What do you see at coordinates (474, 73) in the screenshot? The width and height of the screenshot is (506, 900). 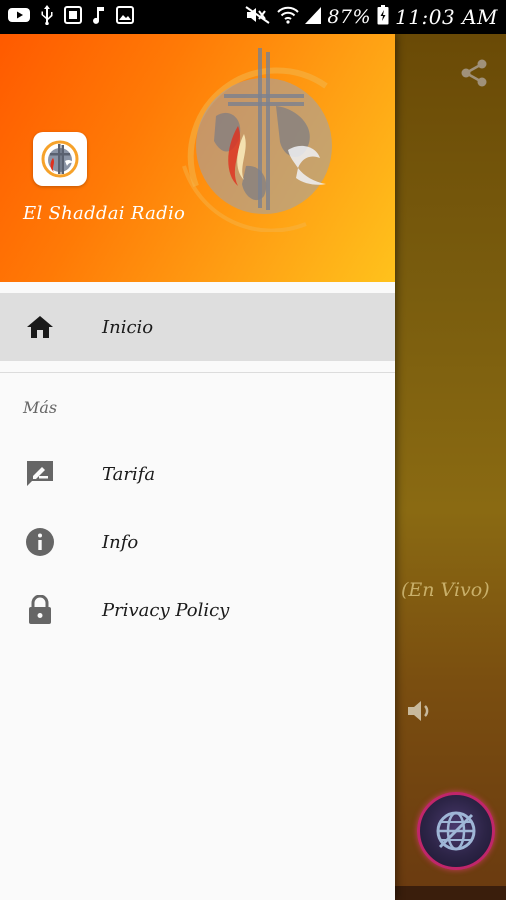 I see `share-icon` at bounding box center [474, 73].